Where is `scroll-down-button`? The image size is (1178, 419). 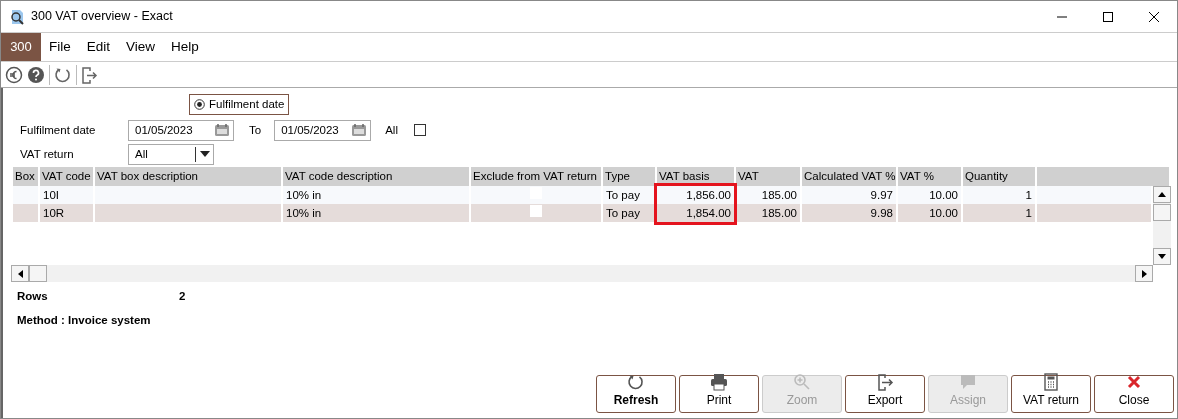
scroll-down-button is located at coordinates (1162, 257).